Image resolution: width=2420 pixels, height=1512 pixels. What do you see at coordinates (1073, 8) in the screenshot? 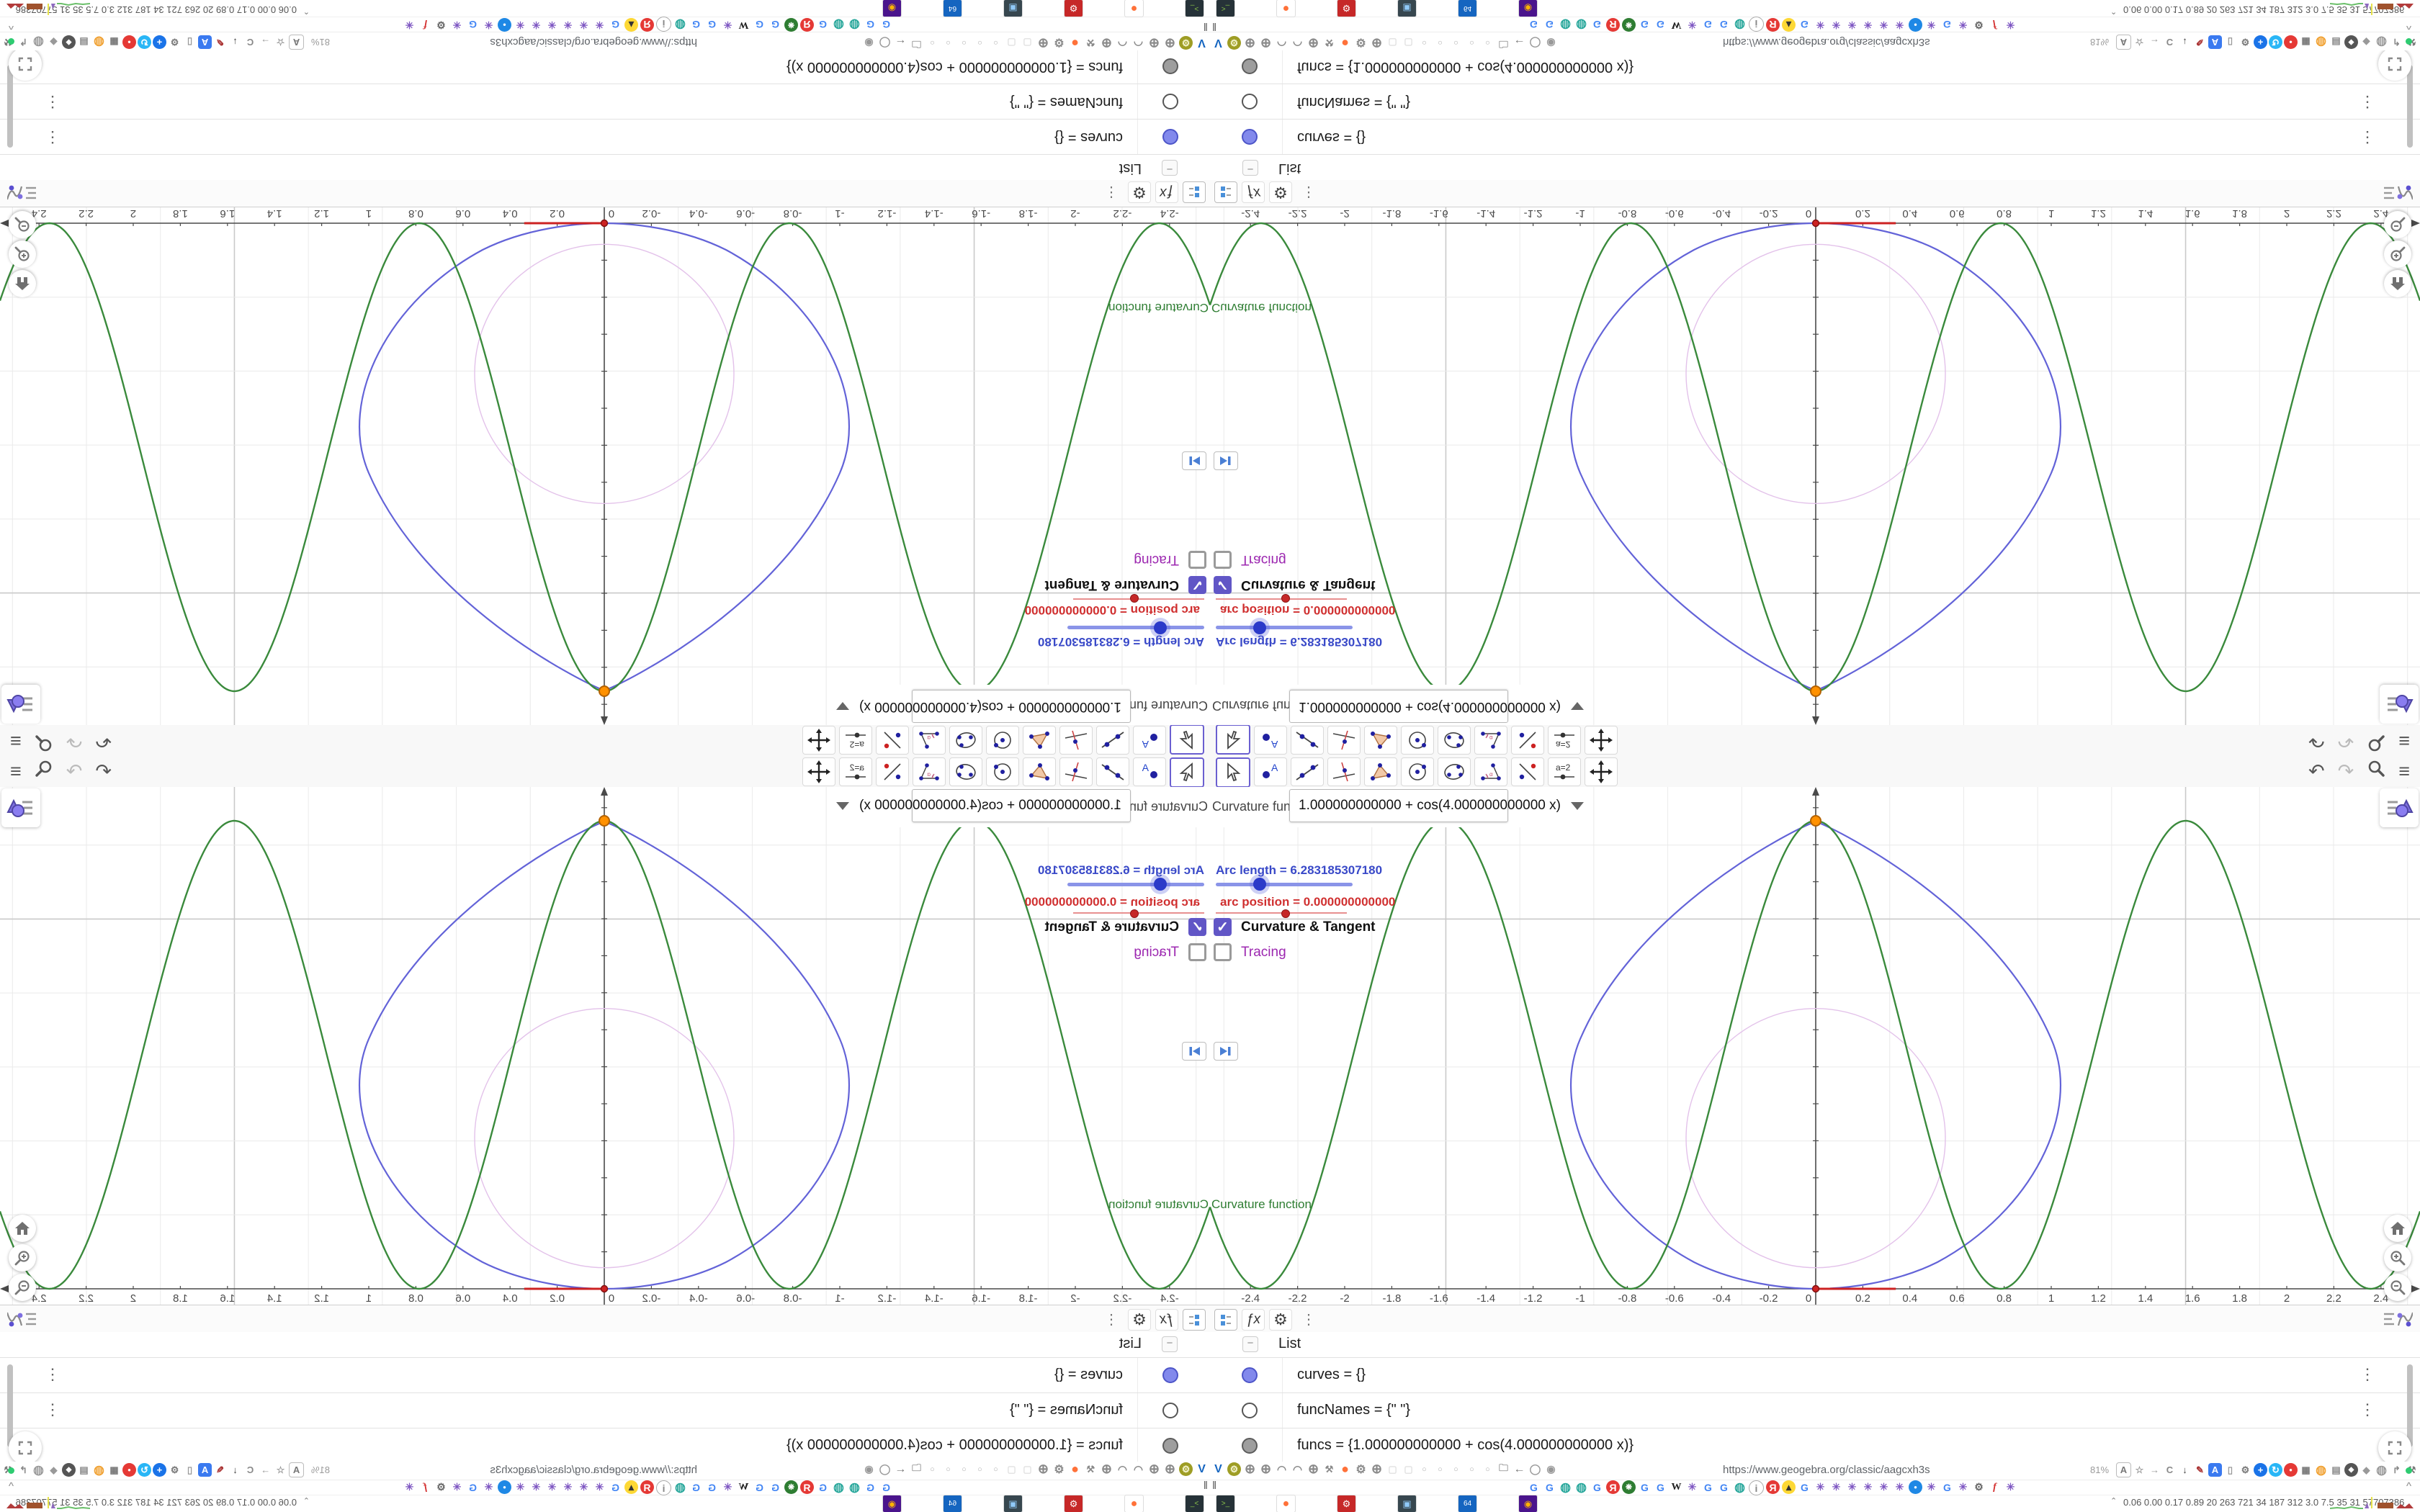
I see `amd-red-taskbar-icon: ⚙` at bounding box center [1073, 8].